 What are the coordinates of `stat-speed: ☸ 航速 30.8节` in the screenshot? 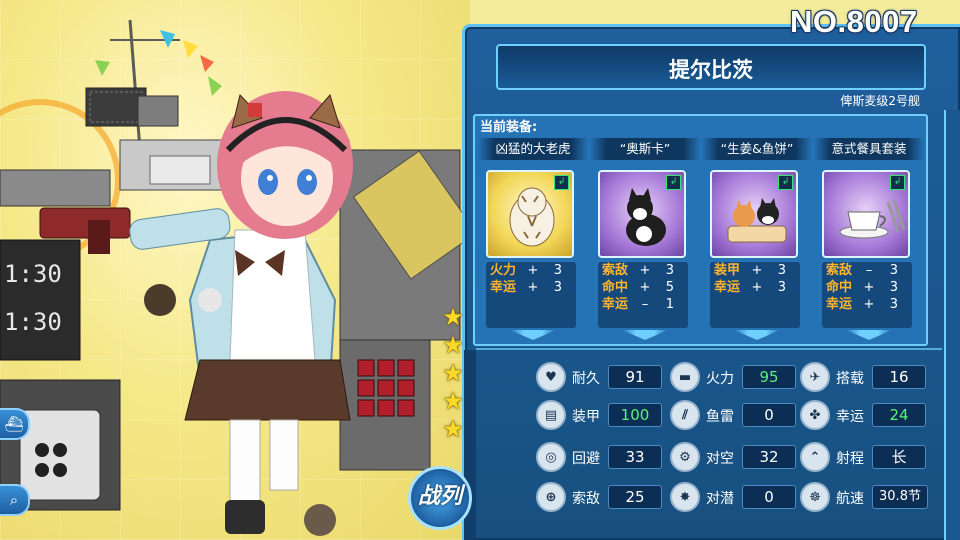 It's located at (864, 497).